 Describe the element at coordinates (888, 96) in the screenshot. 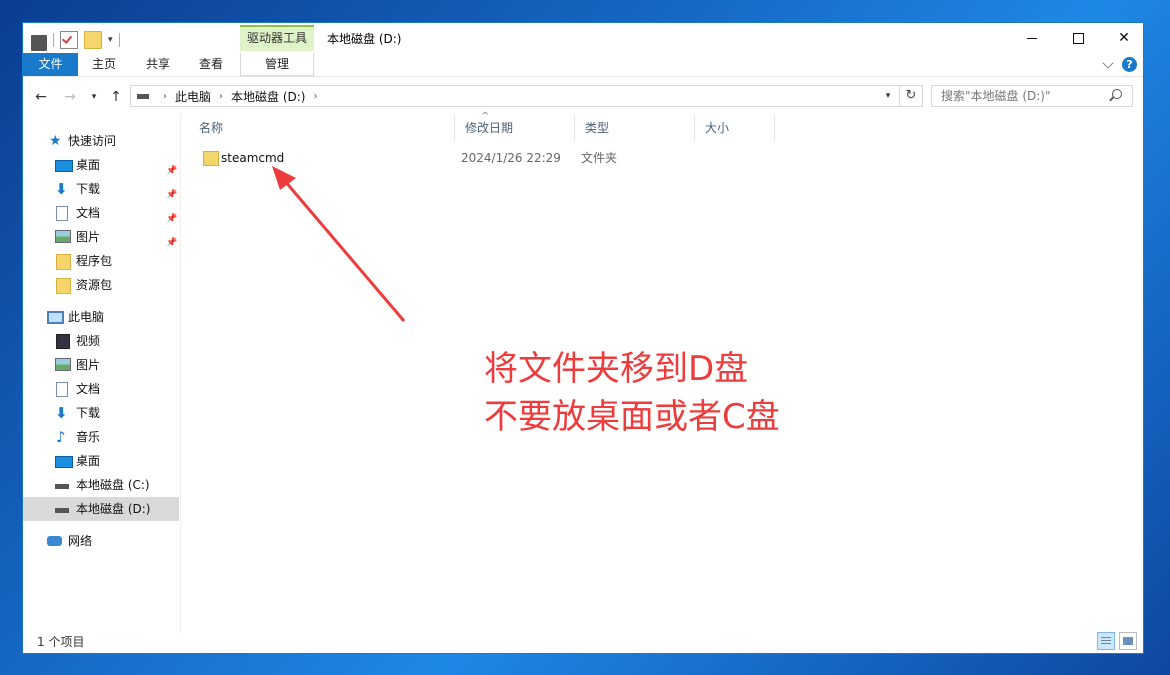

I see `address-dropdown-icon: ▾` at that location.